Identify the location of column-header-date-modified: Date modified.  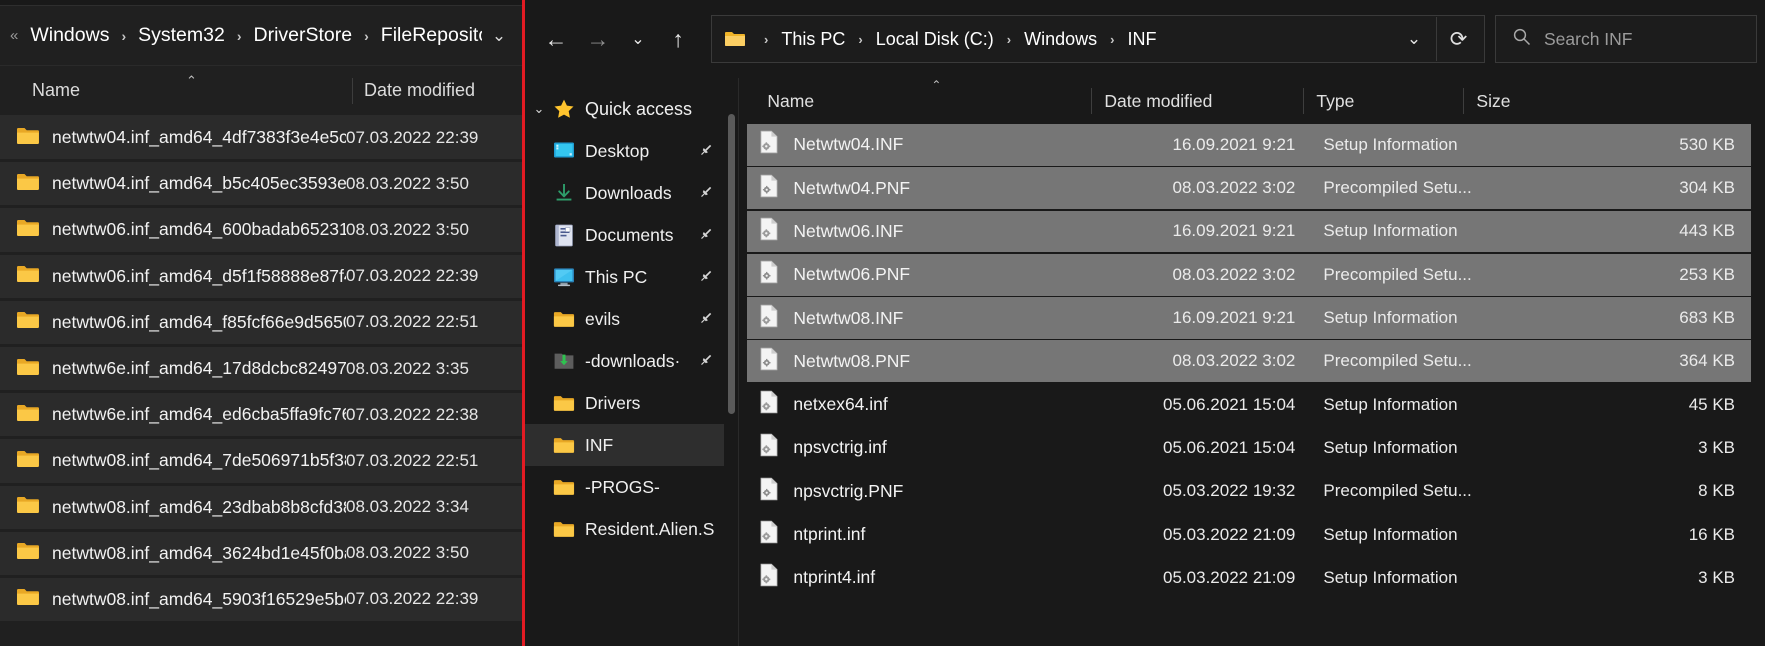
(1197, 101).